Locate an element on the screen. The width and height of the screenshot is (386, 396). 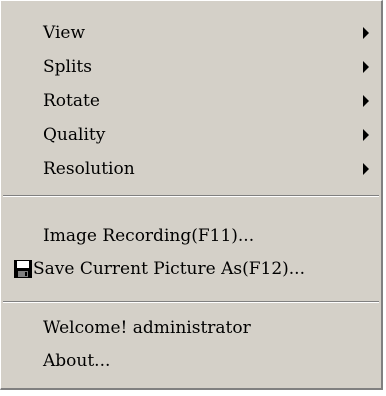
menu-item-label: Rotate is located at coordinates (71, 101).